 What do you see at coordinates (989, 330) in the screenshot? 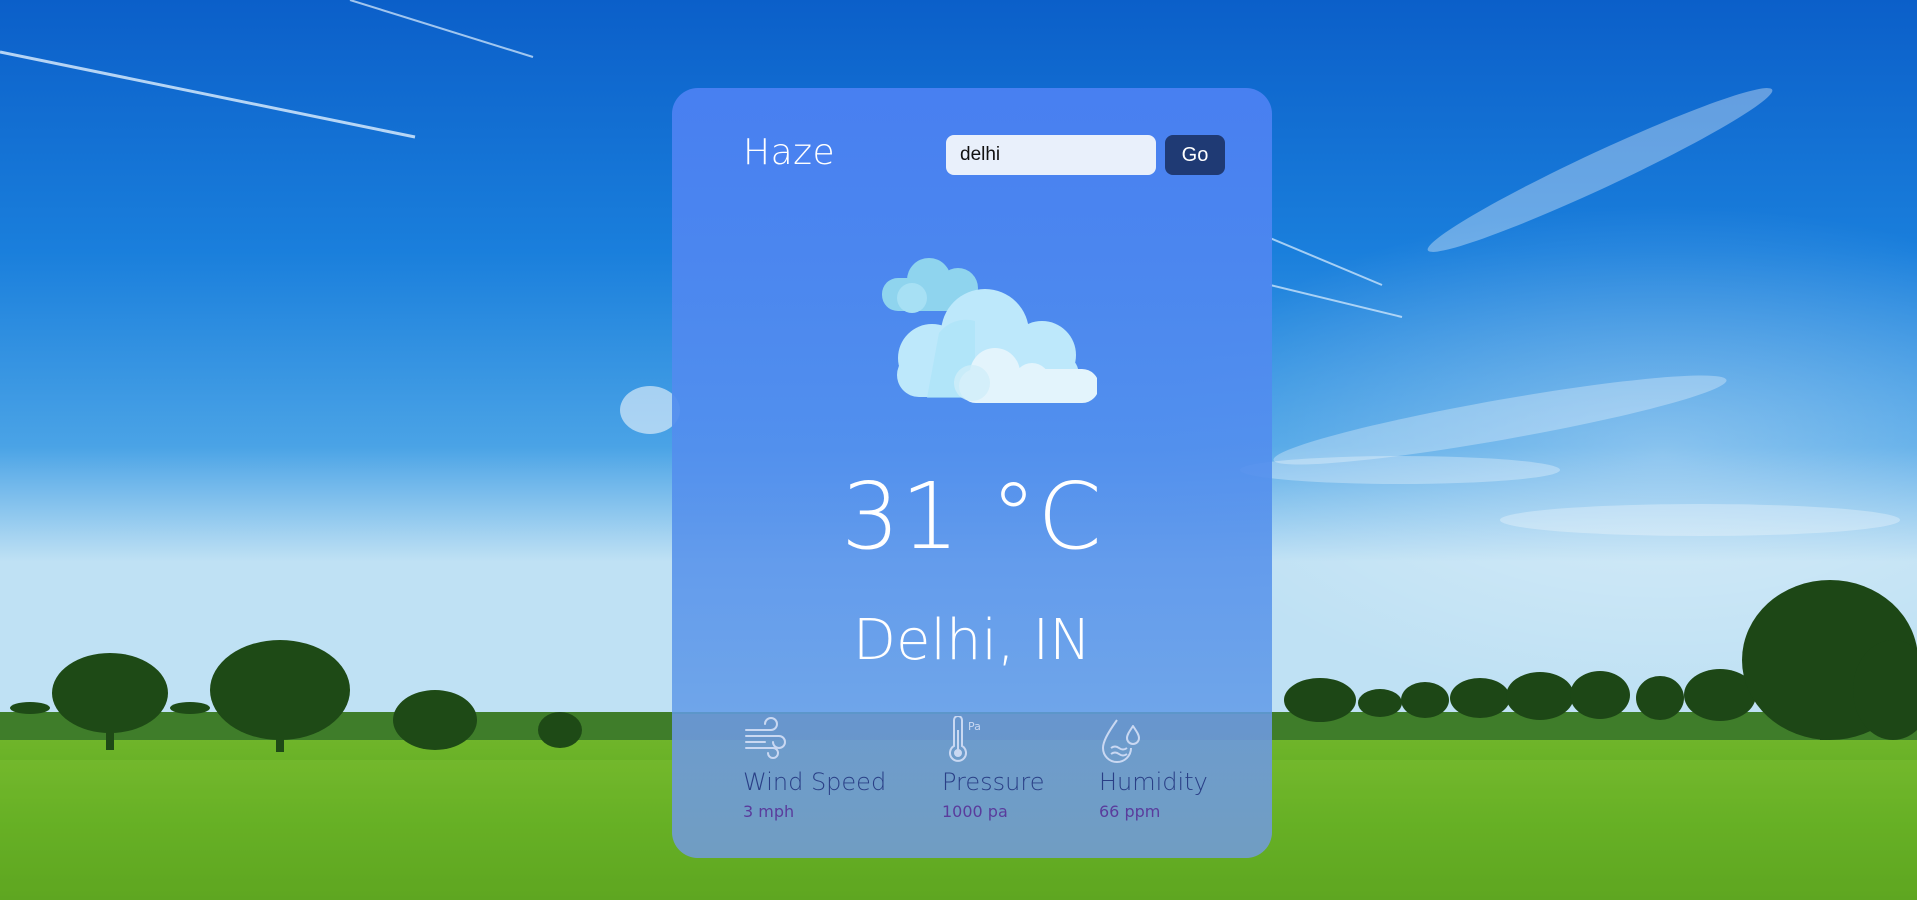
I see `cloudy-icon` at bounding box center [989, 330].